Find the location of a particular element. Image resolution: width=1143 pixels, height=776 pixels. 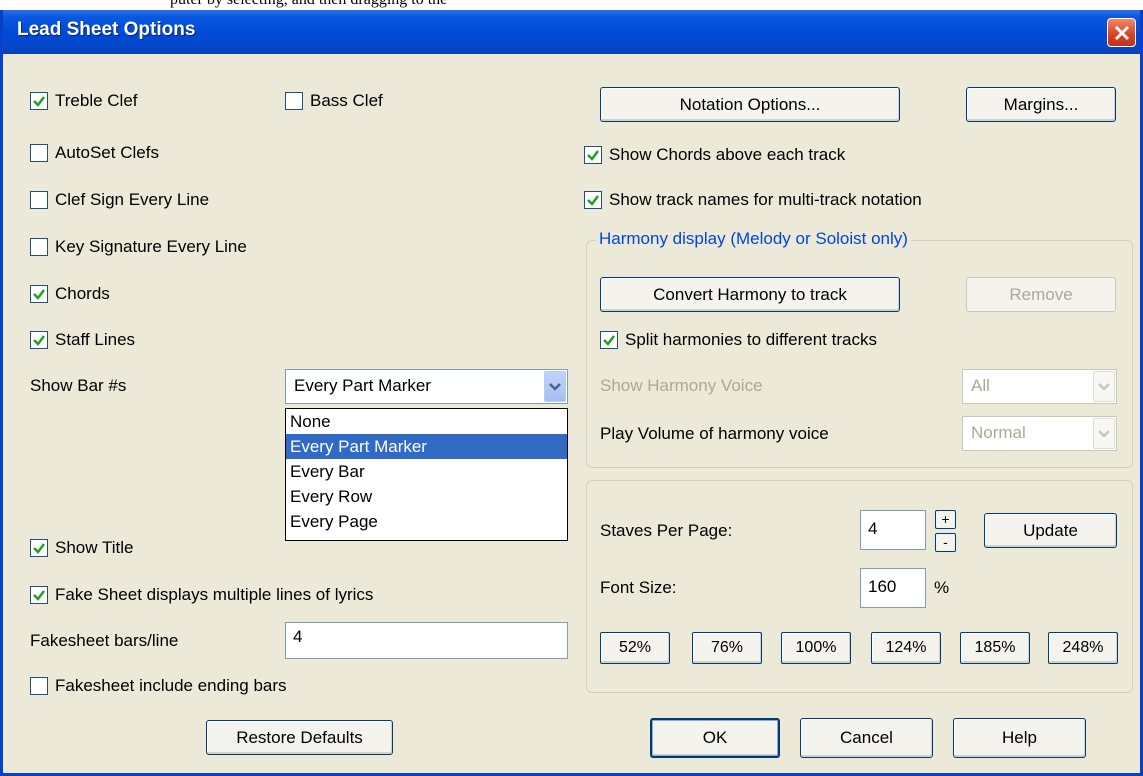

increment-button: + is located at coordinates (945, 519).